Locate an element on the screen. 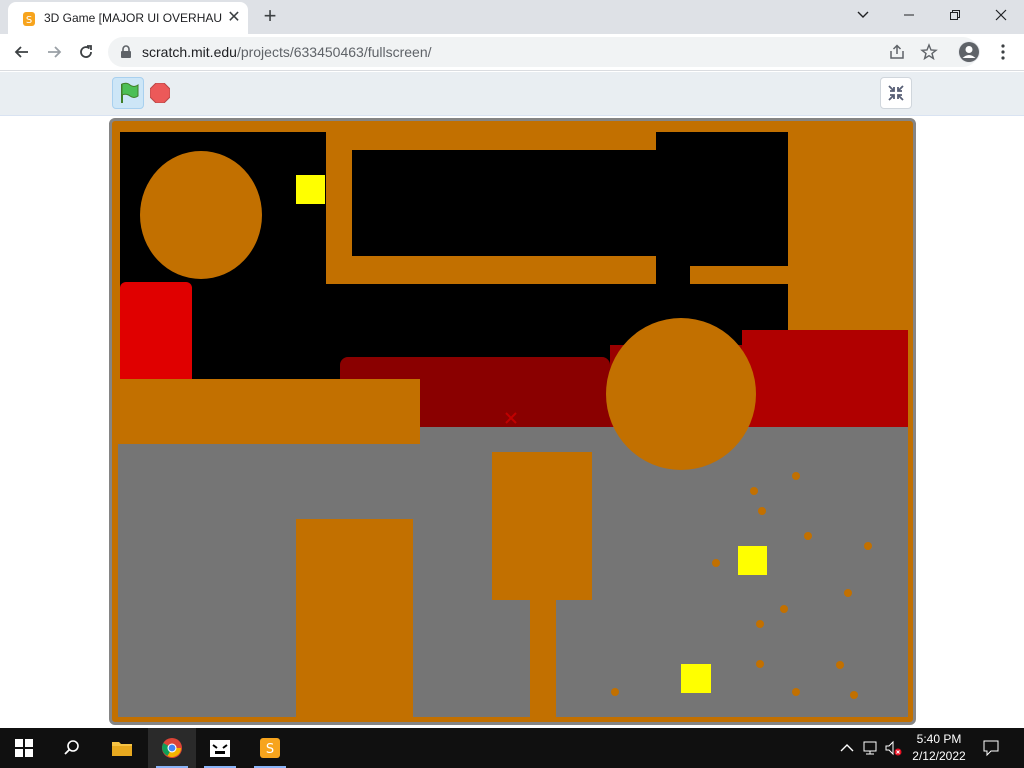 Image resolution: width=1024 pixels, height=768 pixels. forward-arrow-icon is located at coordinates (55, 52).